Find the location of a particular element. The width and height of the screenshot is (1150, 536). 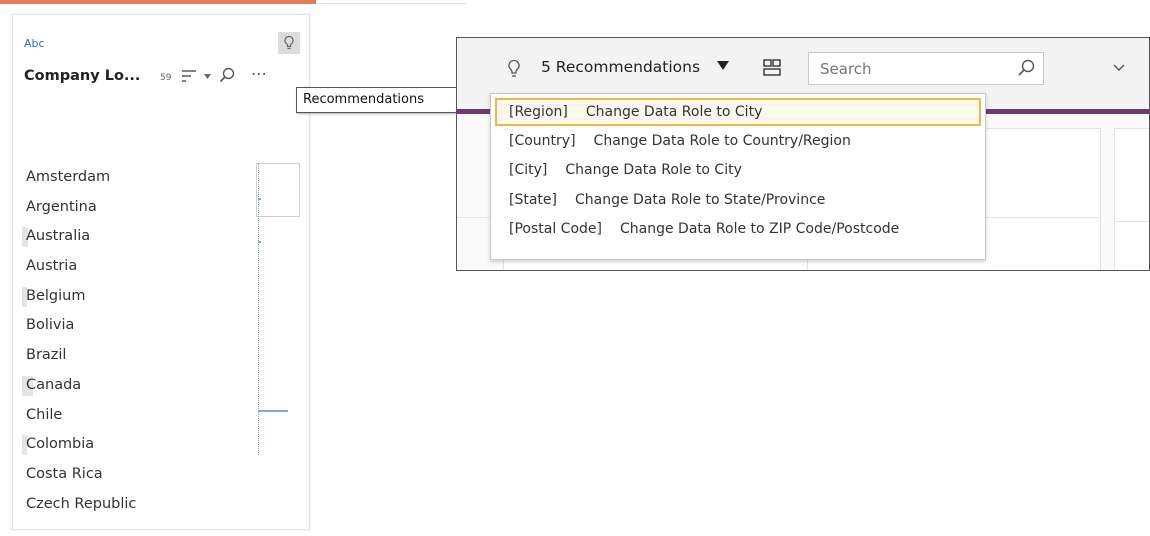

recommendation-field: [Postal Code] is located at coordinates (555, 229).